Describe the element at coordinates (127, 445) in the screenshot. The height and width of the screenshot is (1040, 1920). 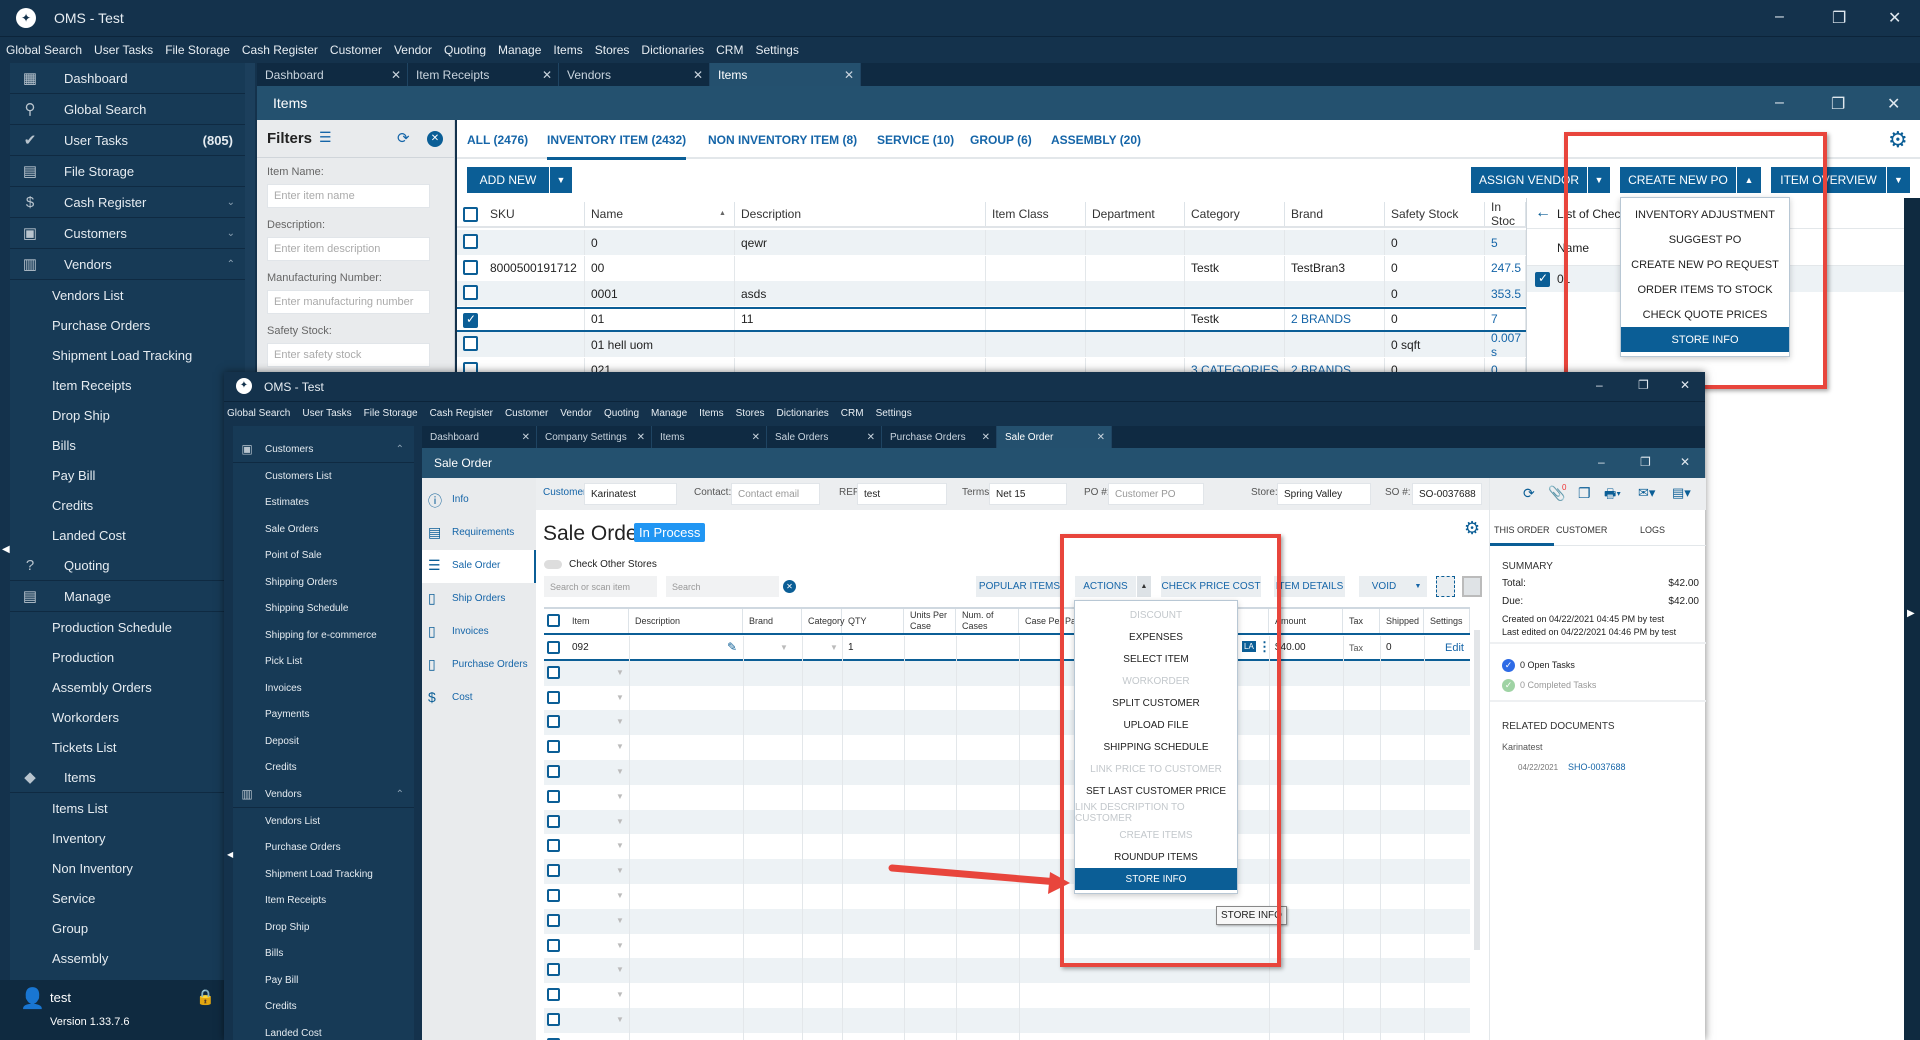
I see `sidebar-item-bills: Bills` at that location.